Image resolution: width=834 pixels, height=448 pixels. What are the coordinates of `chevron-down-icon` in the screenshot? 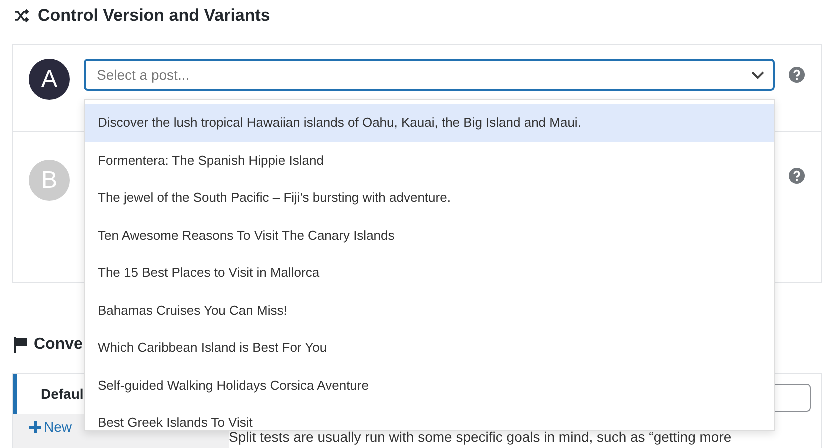 It's located at (758, 75).